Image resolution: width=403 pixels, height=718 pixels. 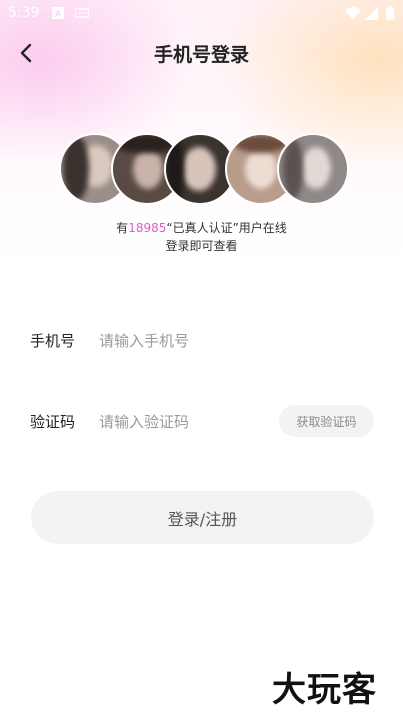 What do you see at coordinates (313, 169) in the screenshot?
I see `avatar` at bounding box center [313, 169].